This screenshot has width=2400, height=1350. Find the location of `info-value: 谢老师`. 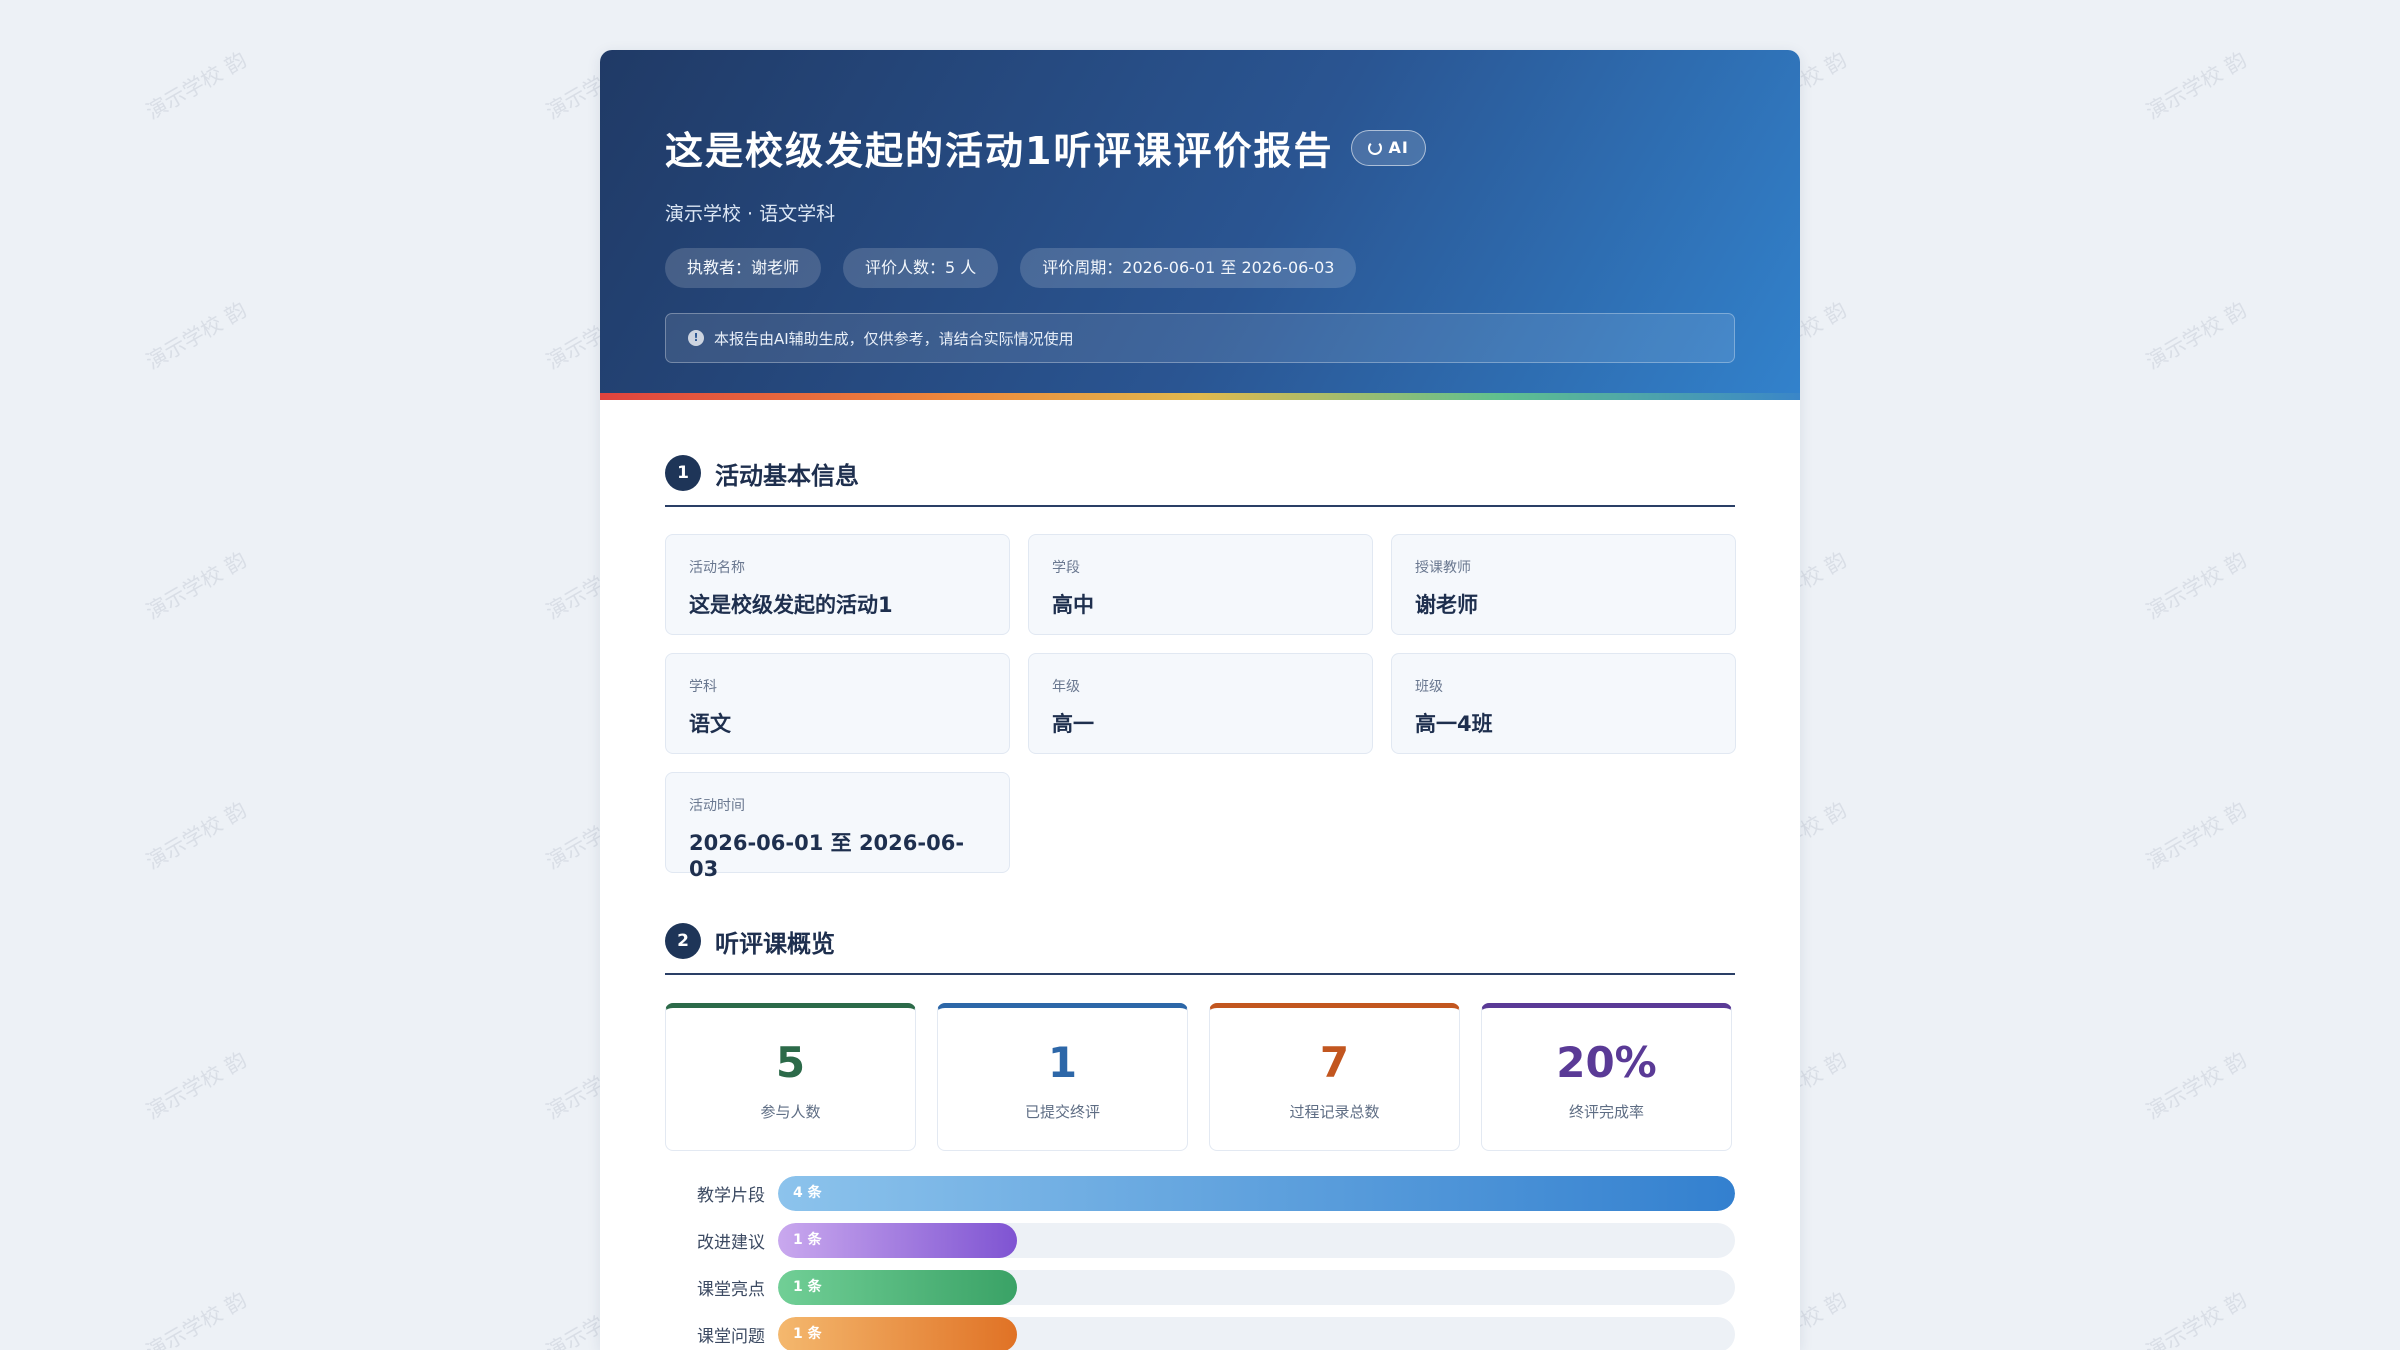

info-value: 谢老师 is located at coordinates (1446, 605).